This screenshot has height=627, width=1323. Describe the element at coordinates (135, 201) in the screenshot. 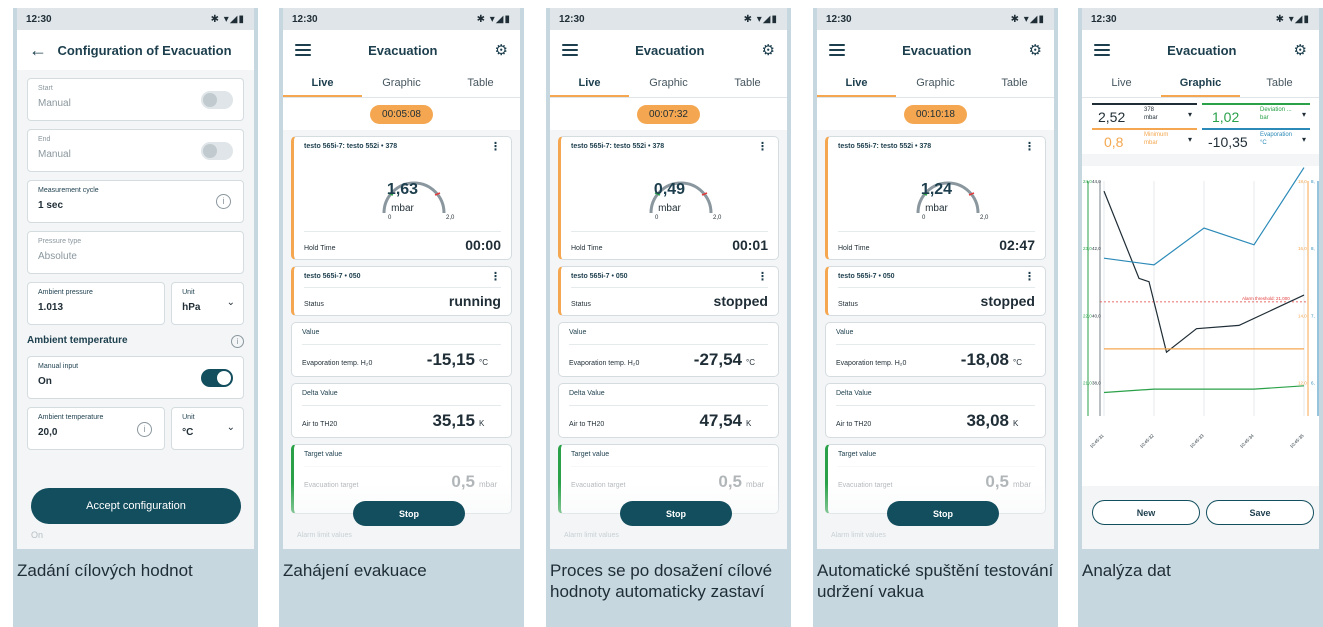

I see `measurement-cycle-field: Measurement cycle 1 sec i` at that location.